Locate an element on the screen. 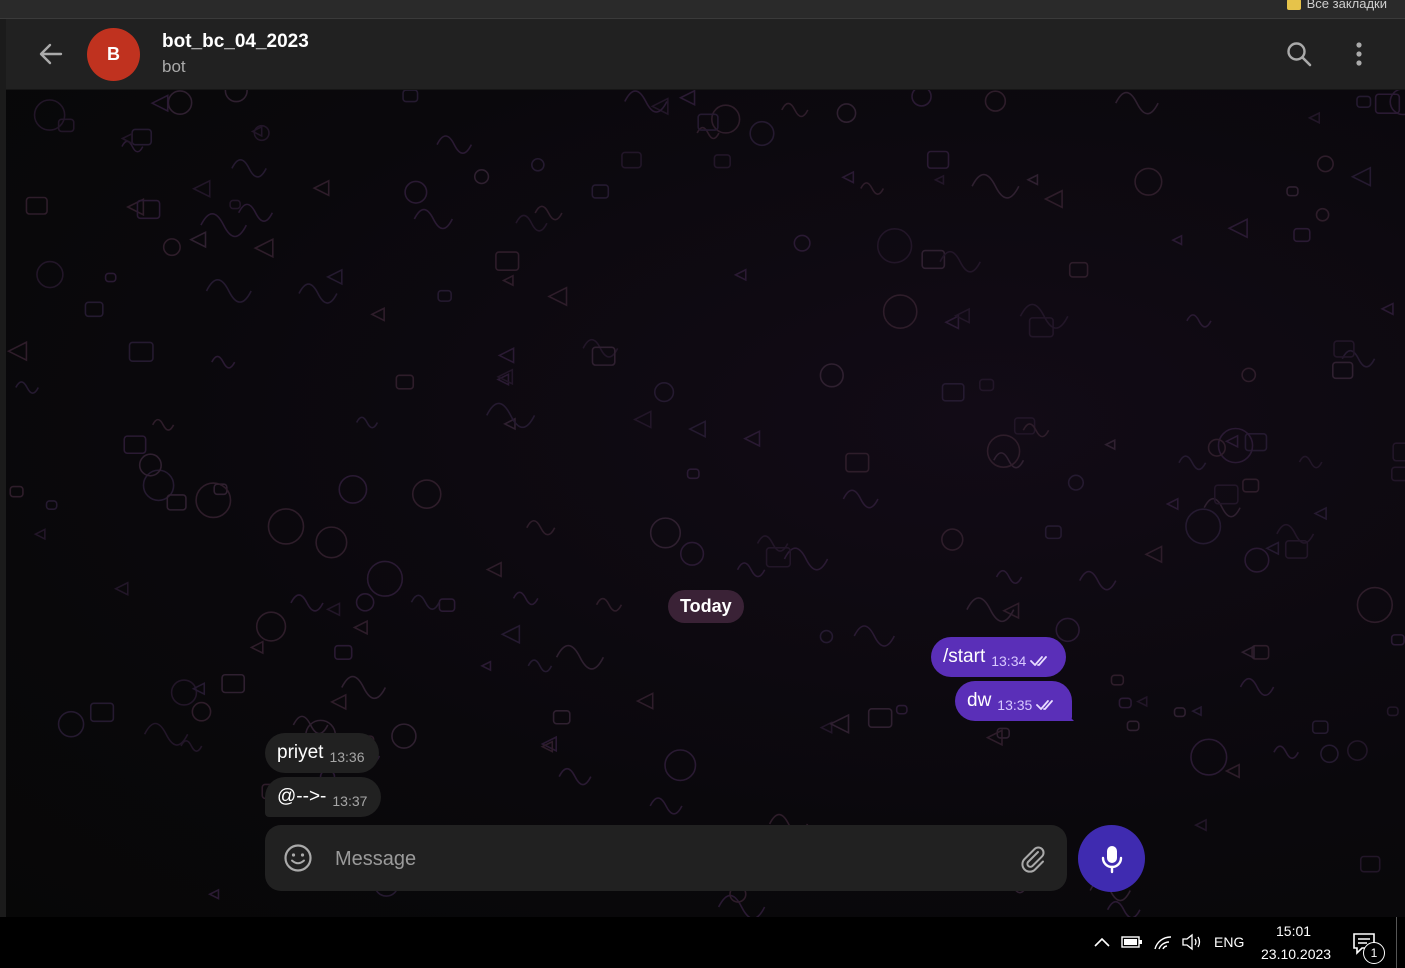  more-menu-button is located at coordinates (1359, 54).